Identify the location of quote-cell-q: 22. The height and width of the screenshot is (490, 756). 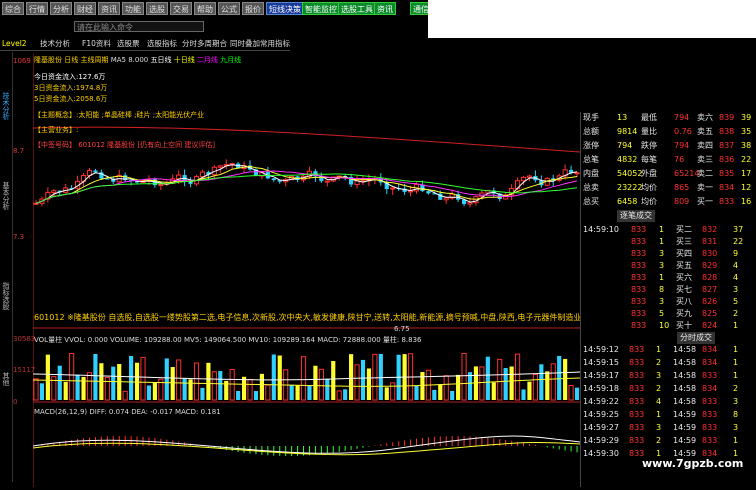
(746, 159).